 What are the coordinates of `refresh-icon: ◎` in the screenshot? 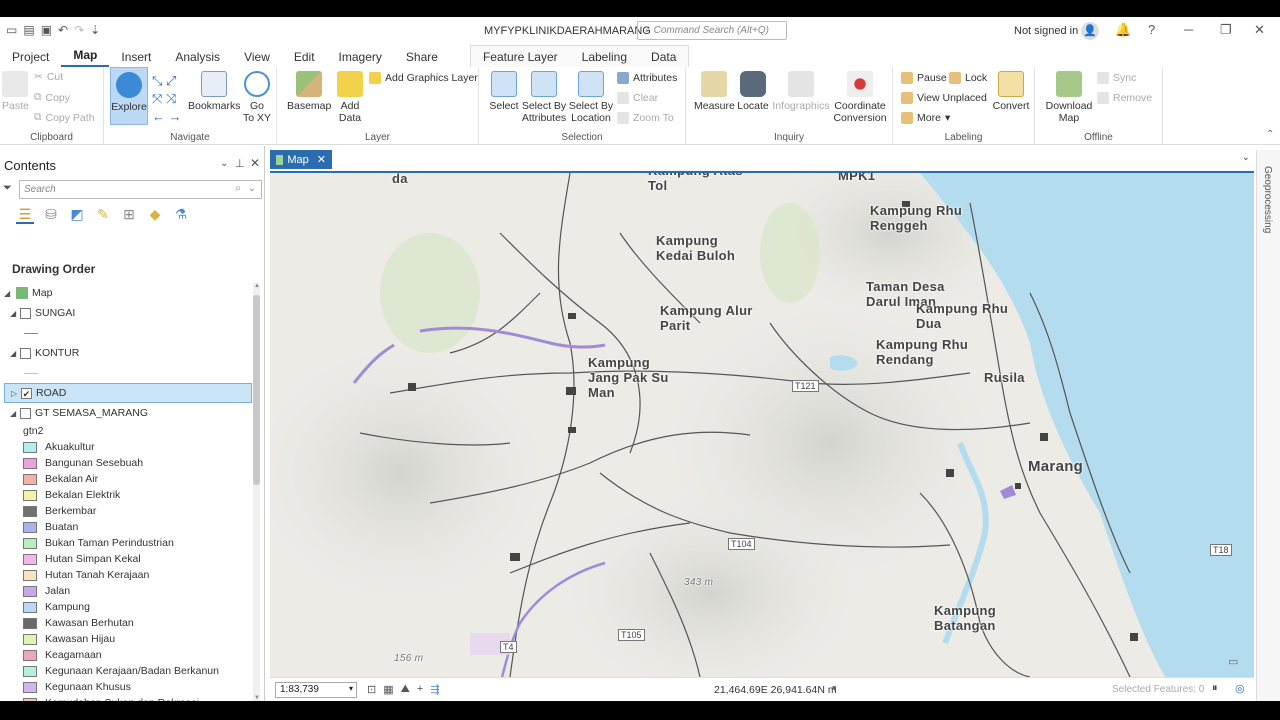 It's located at (1240, 688).